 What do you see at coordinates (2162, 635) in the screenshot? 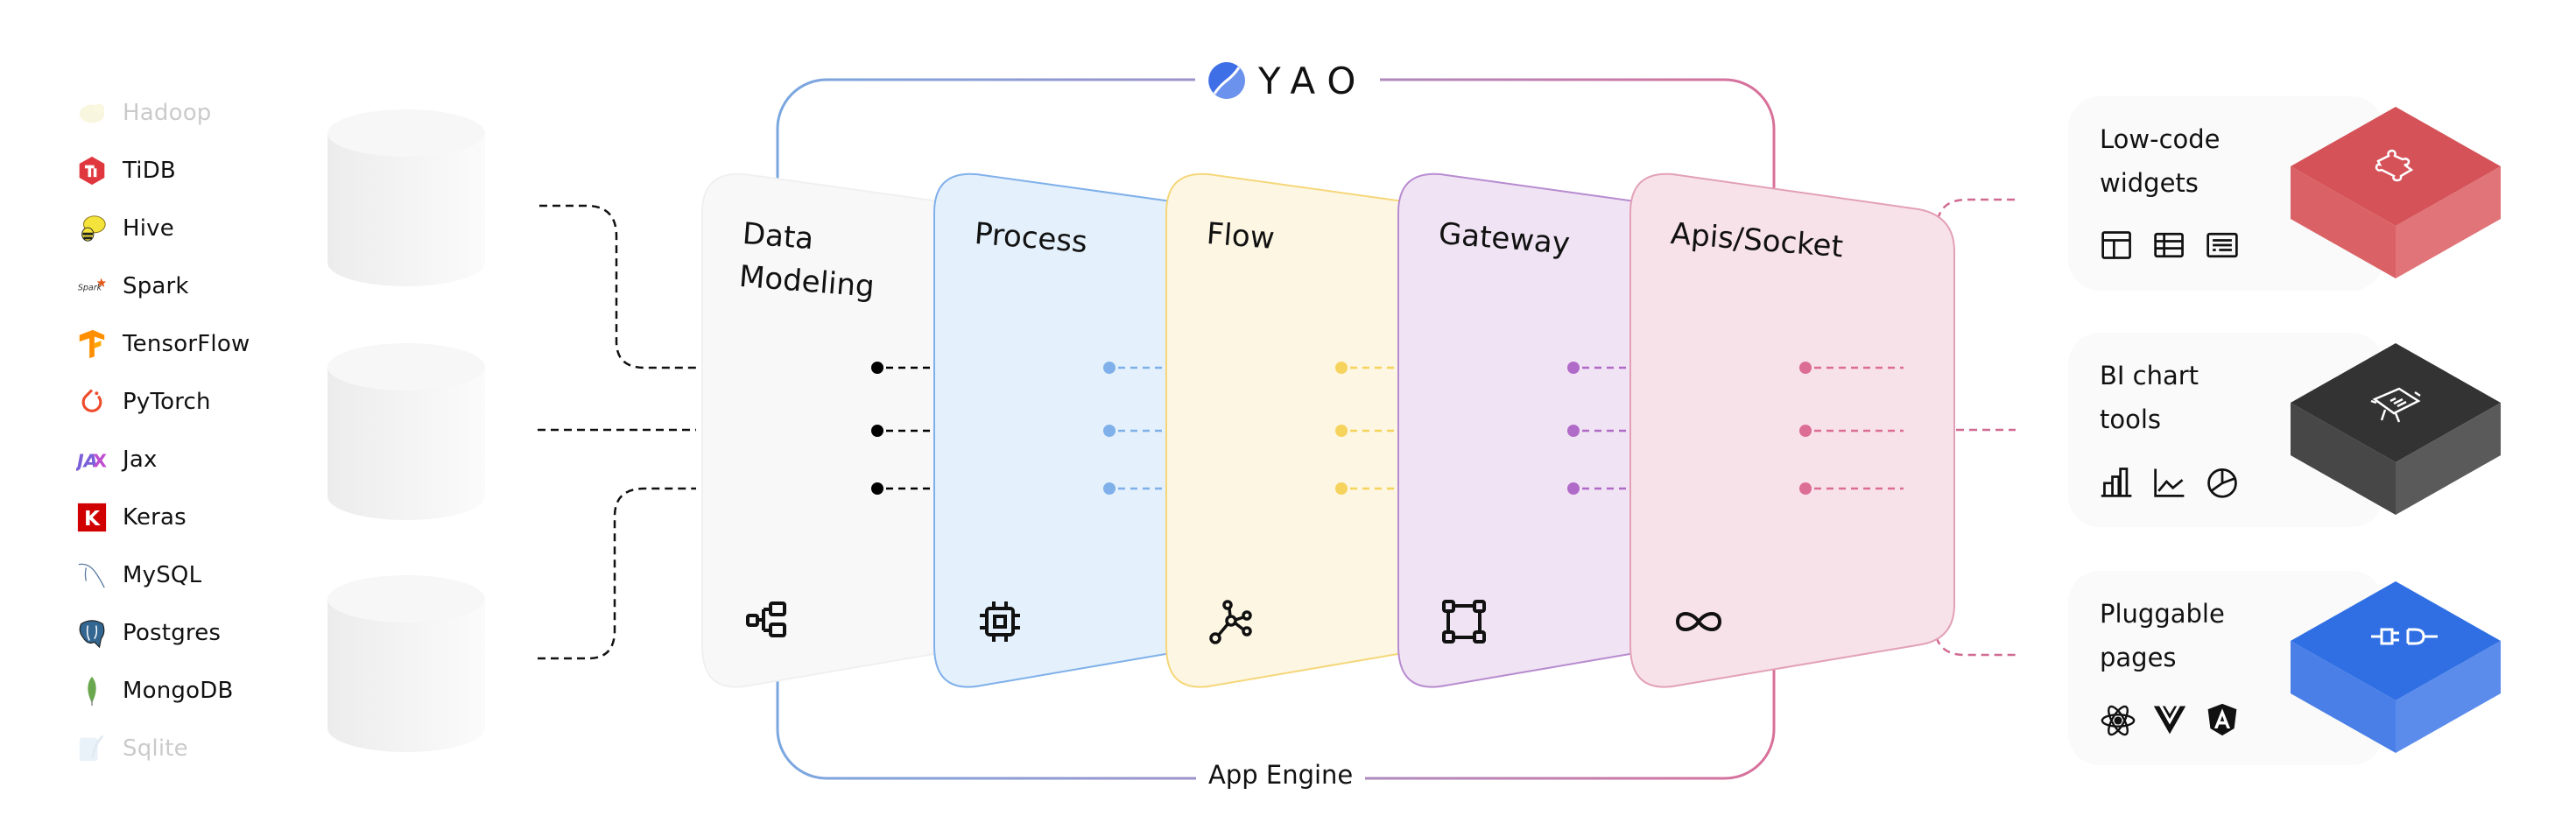
I see `panel-title: Pluggable pages` at bounding box center [2162, 635].